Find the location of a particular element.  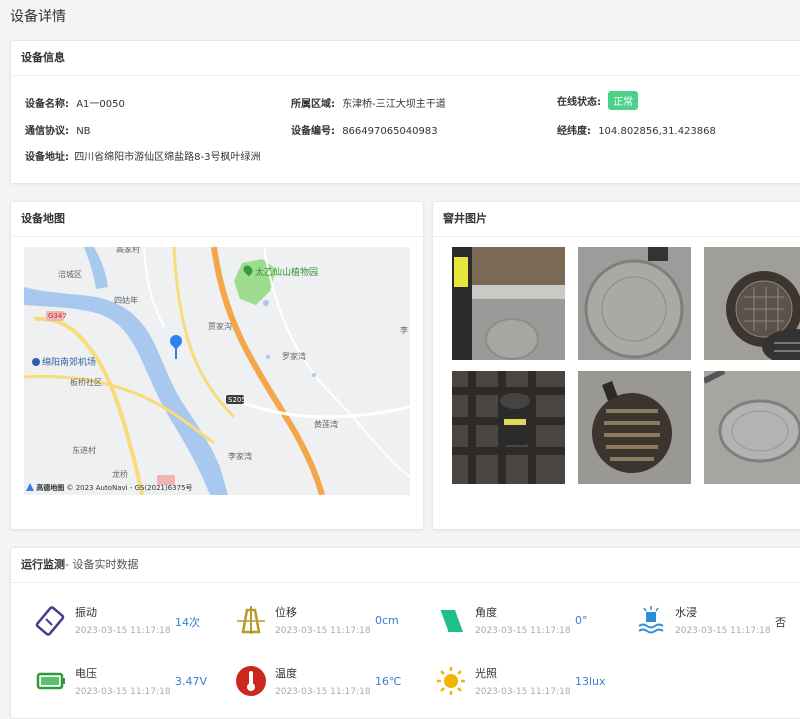

map-label-botanical-text: 太乙仙山植物园 is located at coordinates (287, 273).